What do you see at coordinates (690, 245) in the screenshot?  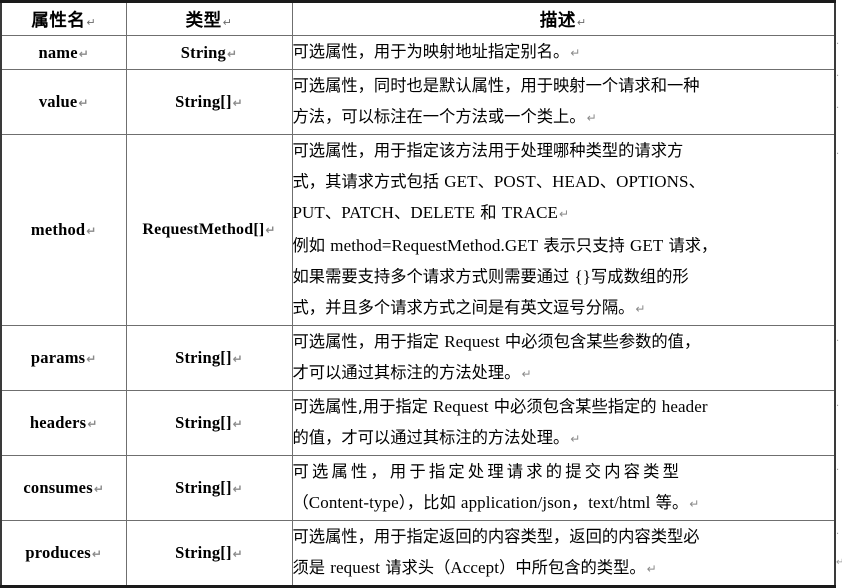 I see `description-text: 请求，` at bounding box center [690, 245].